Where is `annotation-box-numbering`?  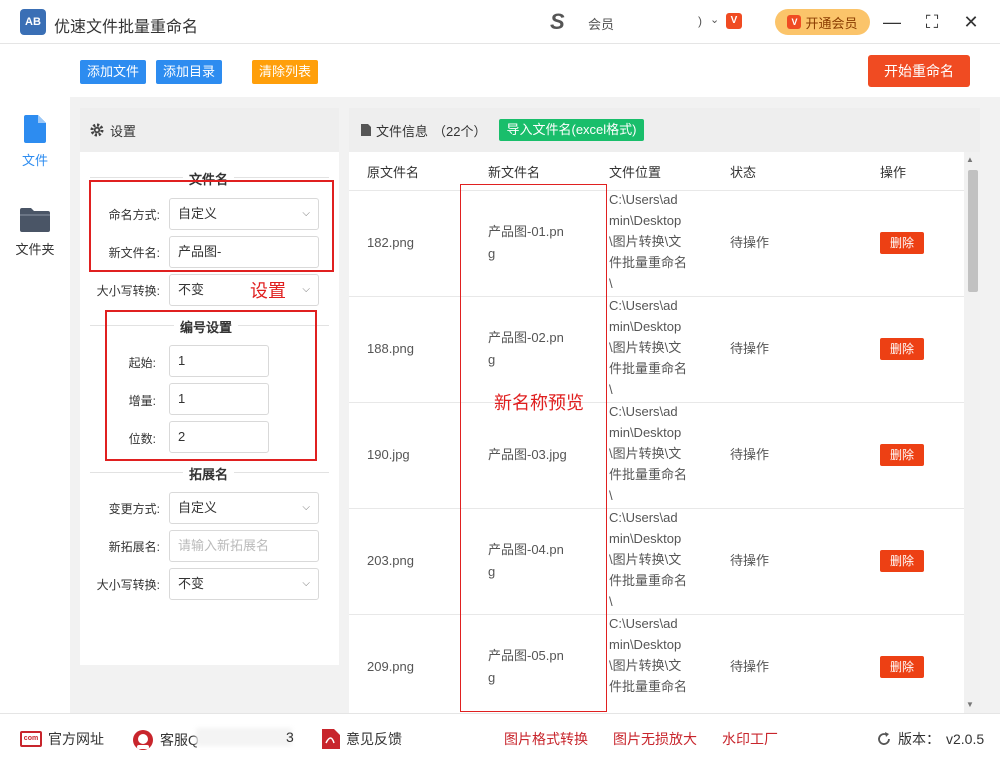 annotation-box-numbering is located at coordinates (211, 385).